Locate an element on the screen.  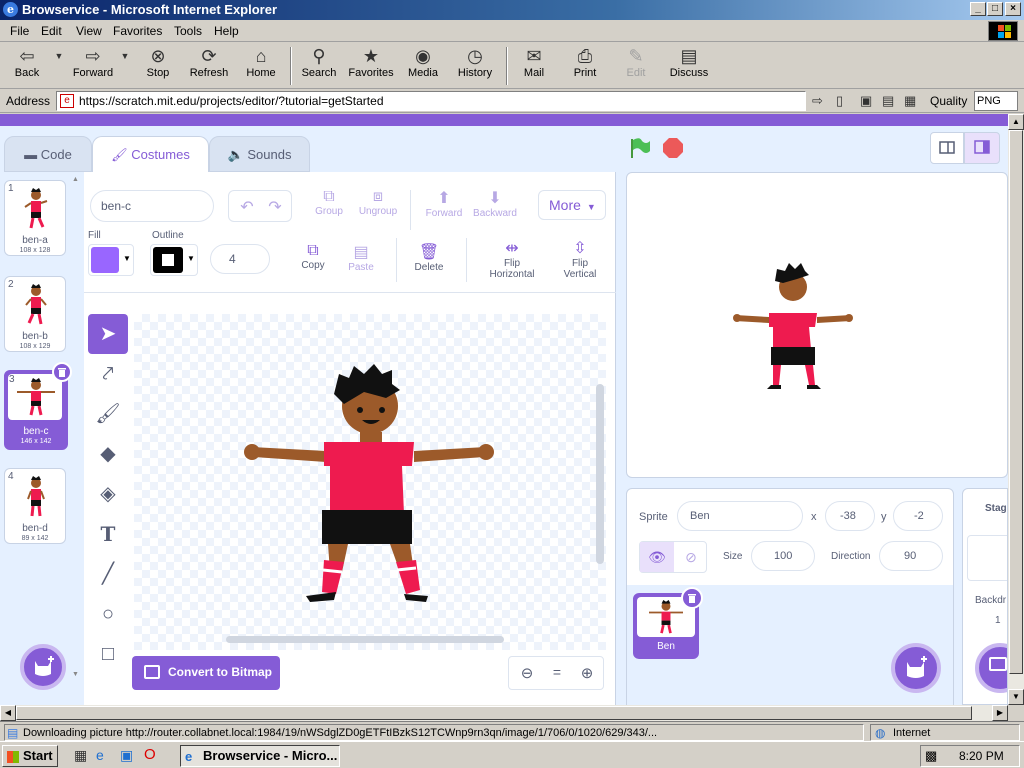
menu-tools: Tools is located at coordinates (188, 31).